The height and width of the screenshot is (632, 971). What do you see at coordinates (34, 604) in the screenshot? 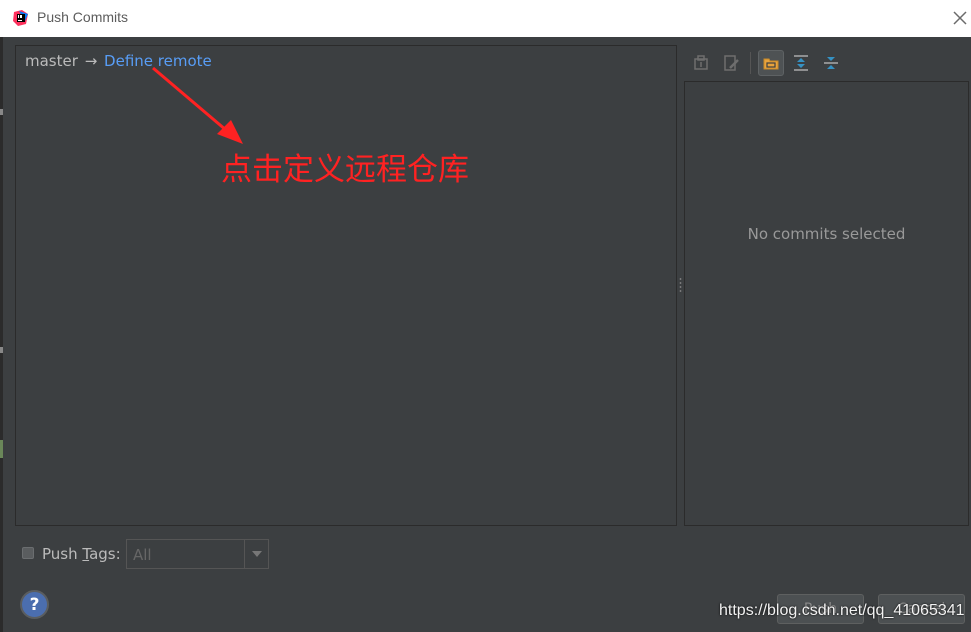
I see `help-button: ?` at bounding box center [34, 604].